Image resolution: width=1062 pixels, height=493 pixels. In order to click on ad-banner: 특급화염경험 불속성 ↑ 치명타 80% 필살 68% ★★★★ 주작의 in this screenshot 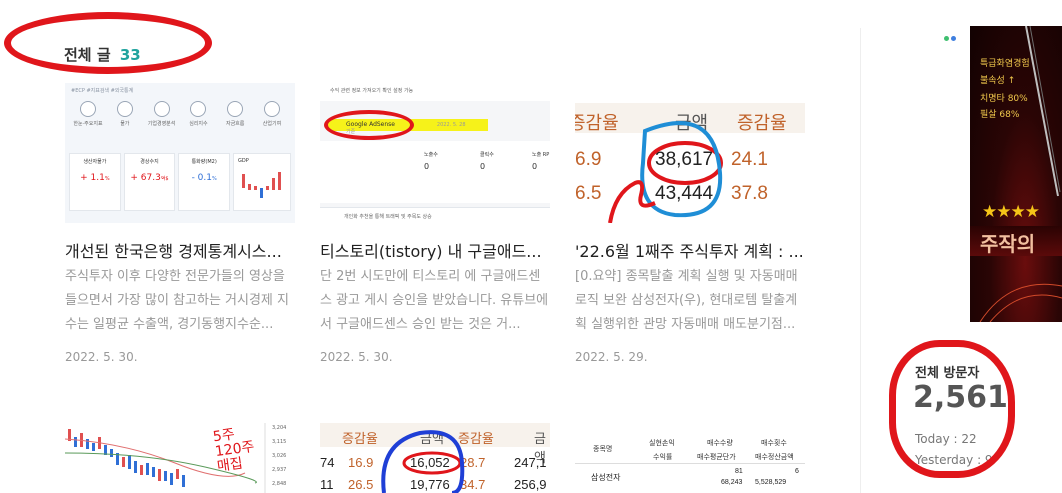, I will do `click(1016, 174)`.